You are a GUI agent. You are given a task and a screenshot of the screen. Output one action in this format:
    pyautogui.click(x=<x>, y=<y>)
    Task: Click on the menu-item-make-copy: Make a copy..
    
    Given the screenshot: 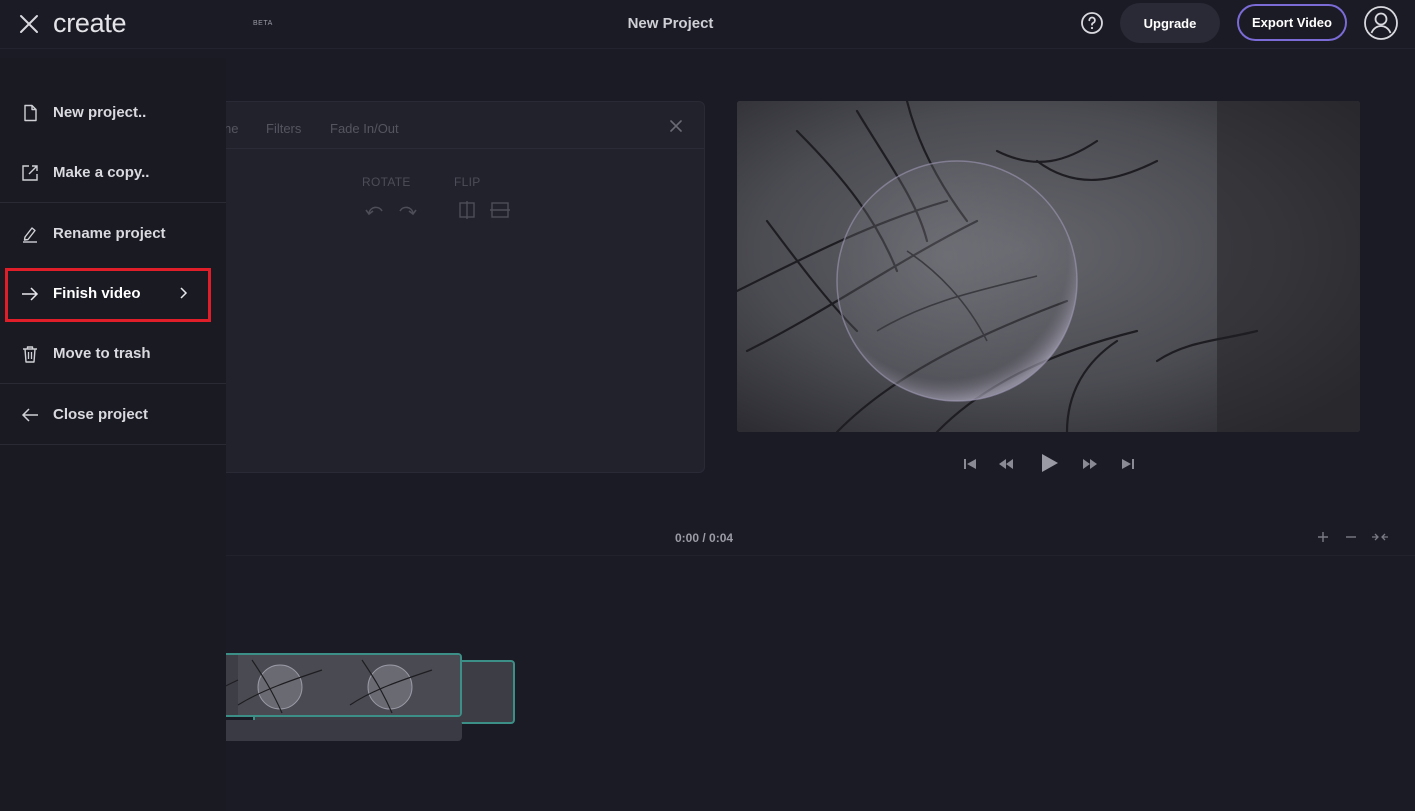 What is the action you would take?
    pyautogui.click(x=113, y=173)
    